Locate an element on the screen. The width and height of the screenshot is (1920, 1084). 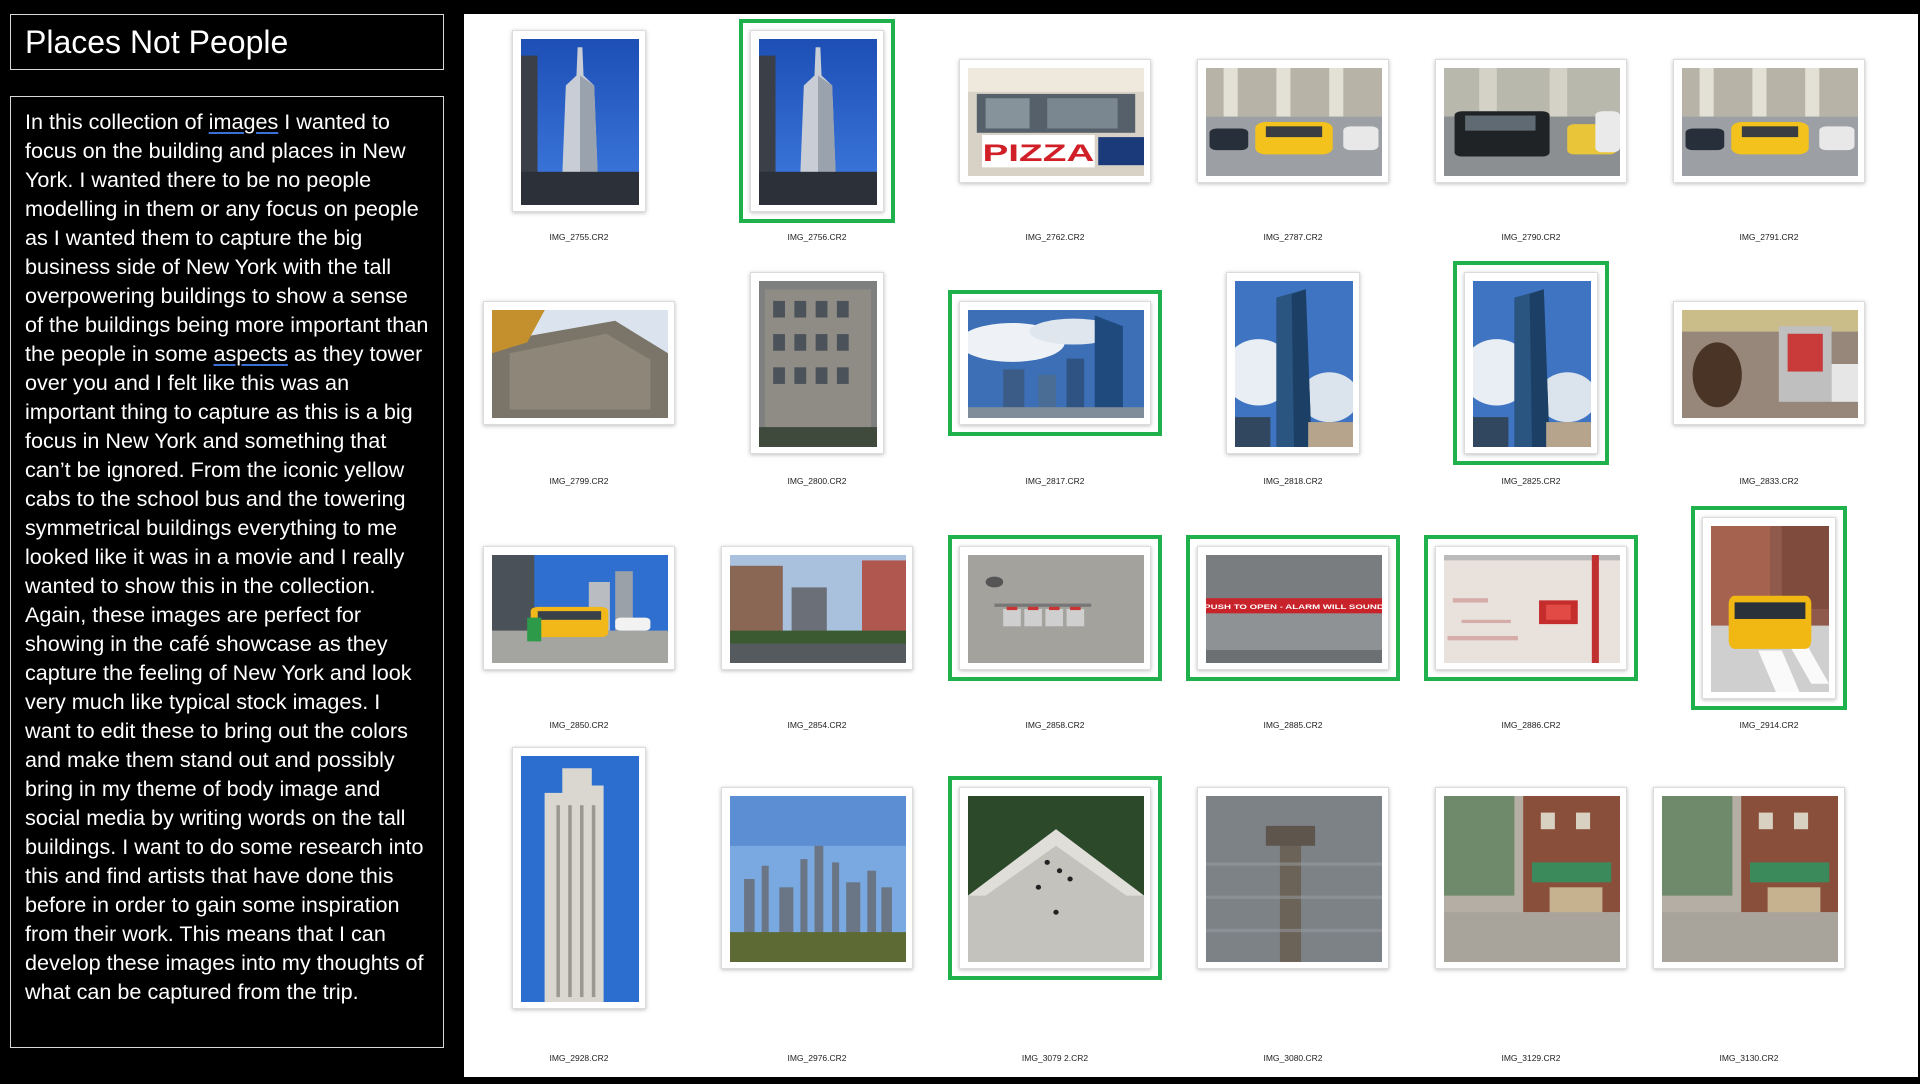
description-part-1: In this collection of is located at coordinates (117, 121).